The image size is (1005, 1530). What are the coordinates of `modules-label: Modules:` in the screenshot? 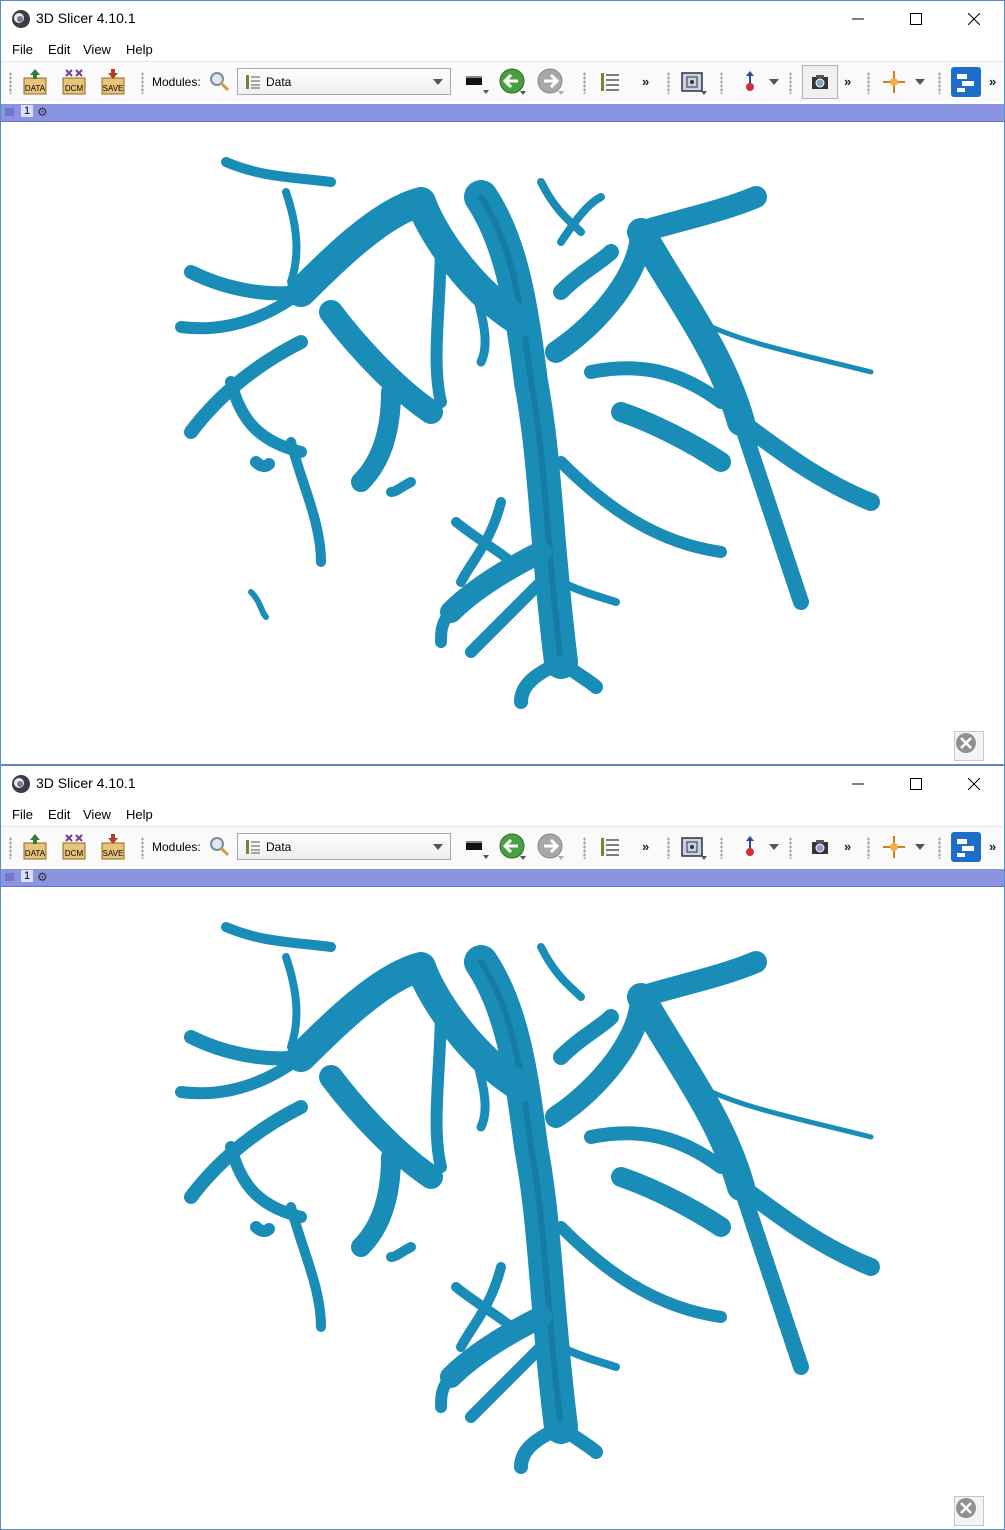 It's located at (176, 847).